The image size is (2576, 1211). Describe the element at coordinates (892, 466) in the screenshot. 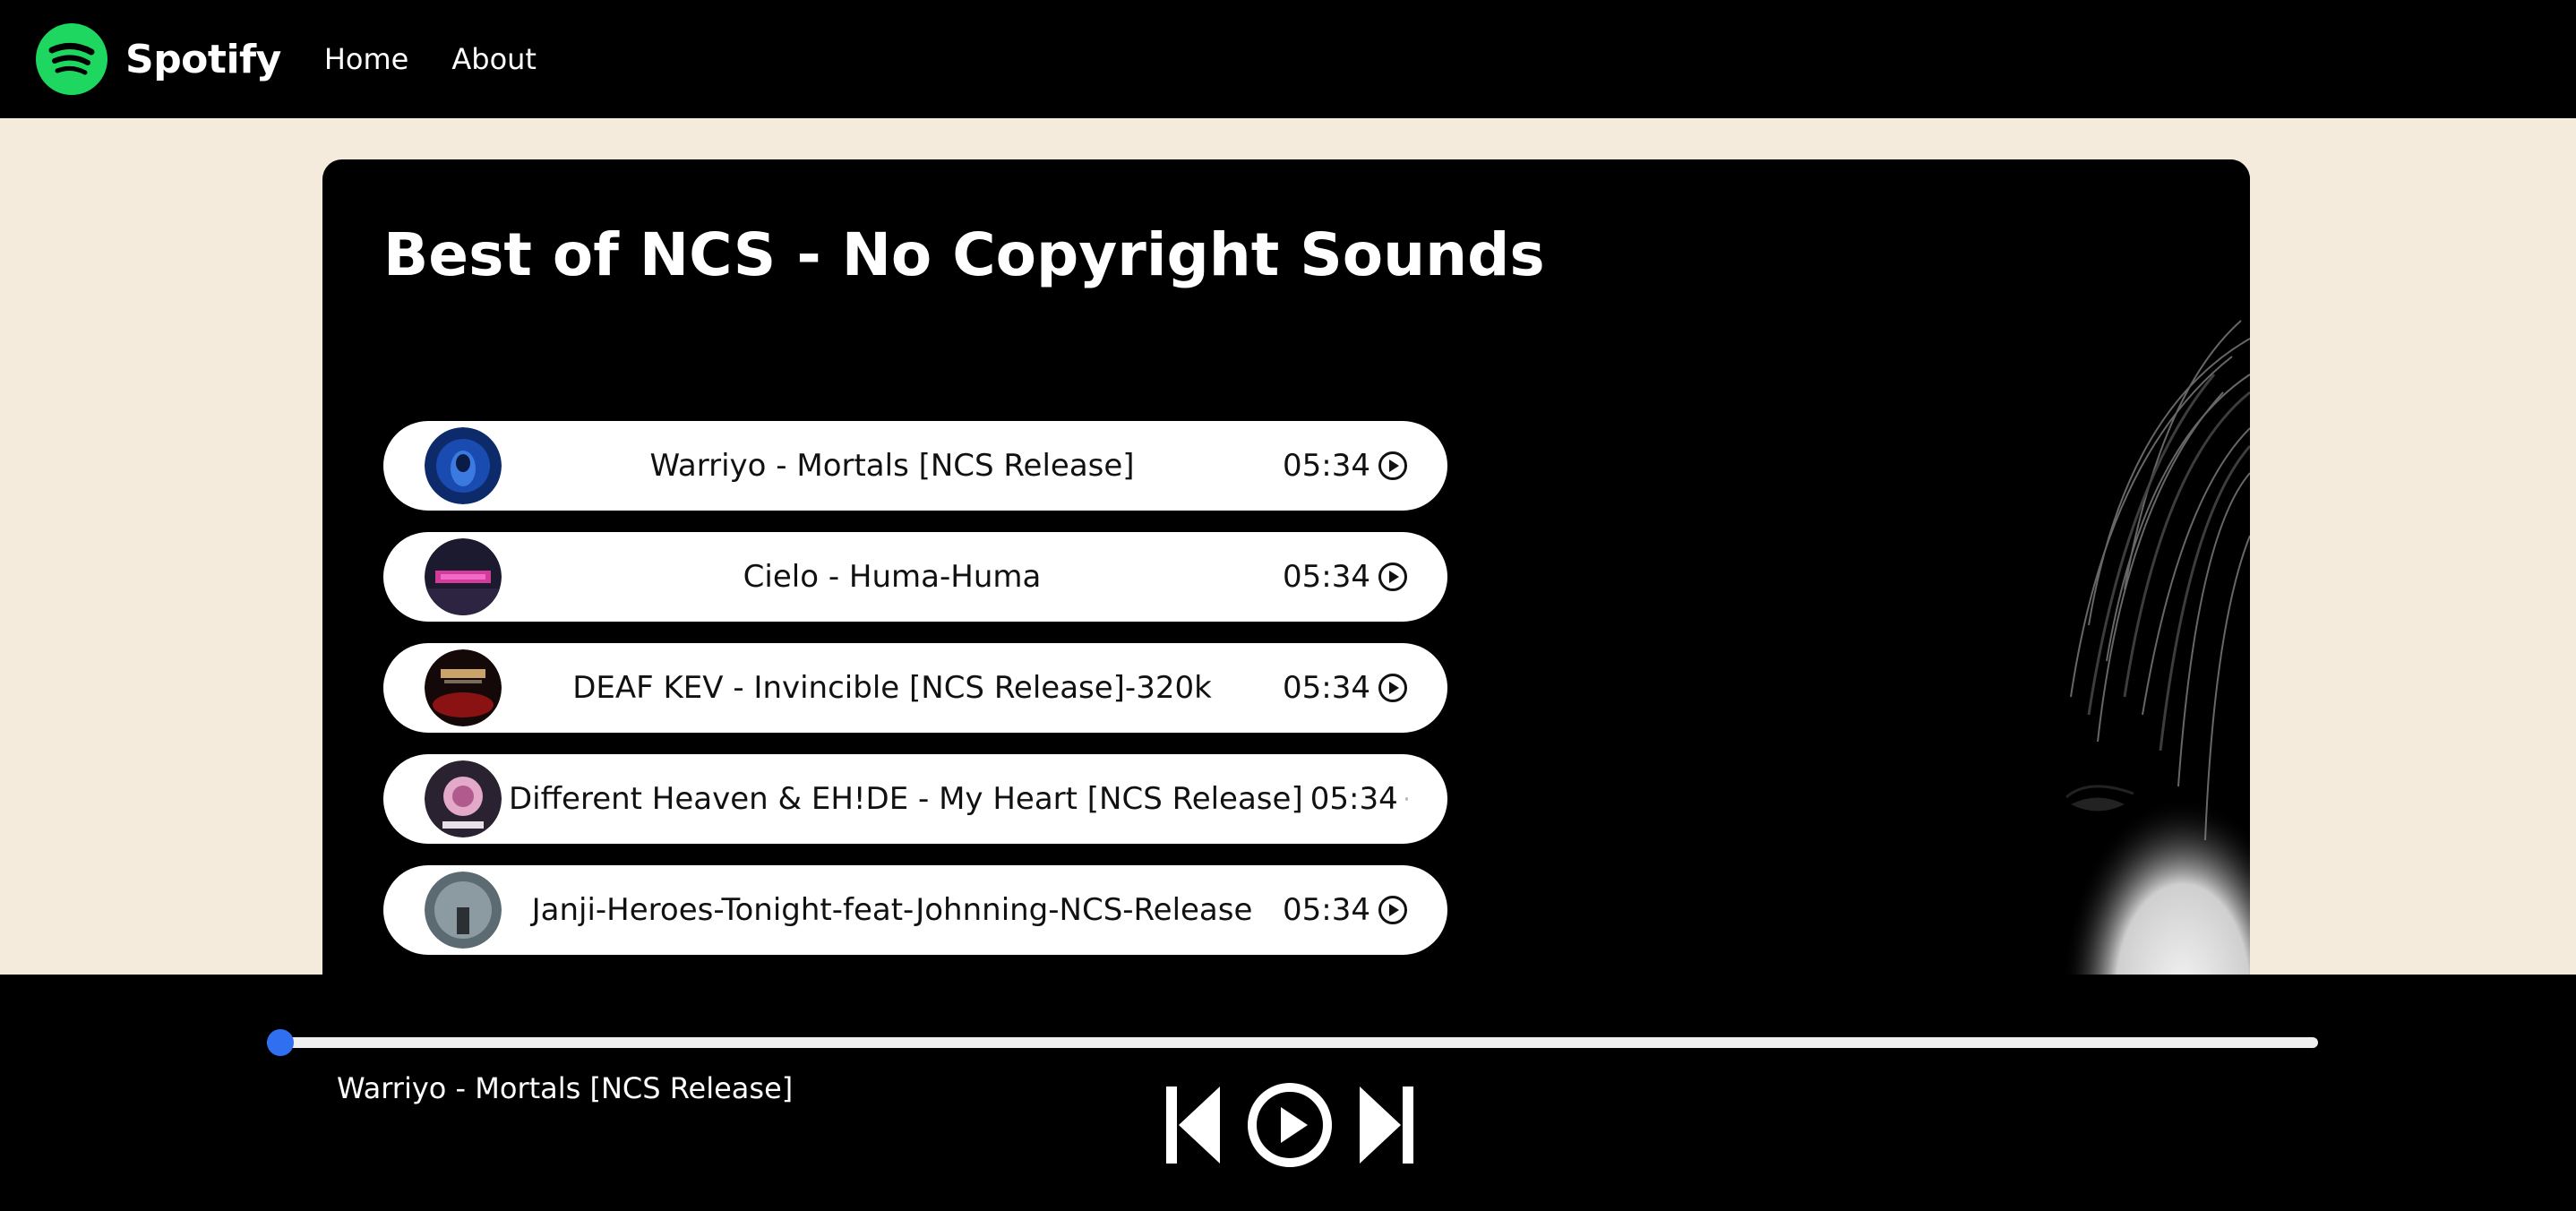

I see `song-title: Warriyo - Mortals [NCS Release]` at that location.